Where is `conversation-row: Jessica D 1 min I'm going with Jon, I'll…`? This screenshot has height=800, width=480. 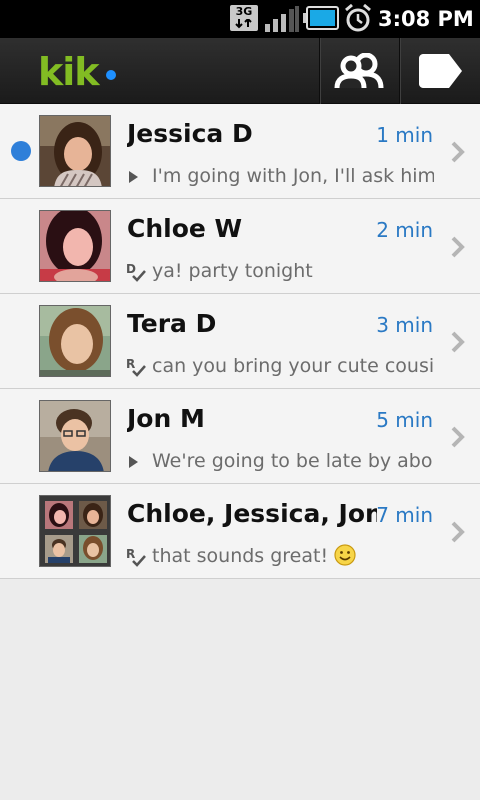 conversation-row: Jessica D 1 min I'm going with Jon, I'll… is located at coordinates (240, 151).